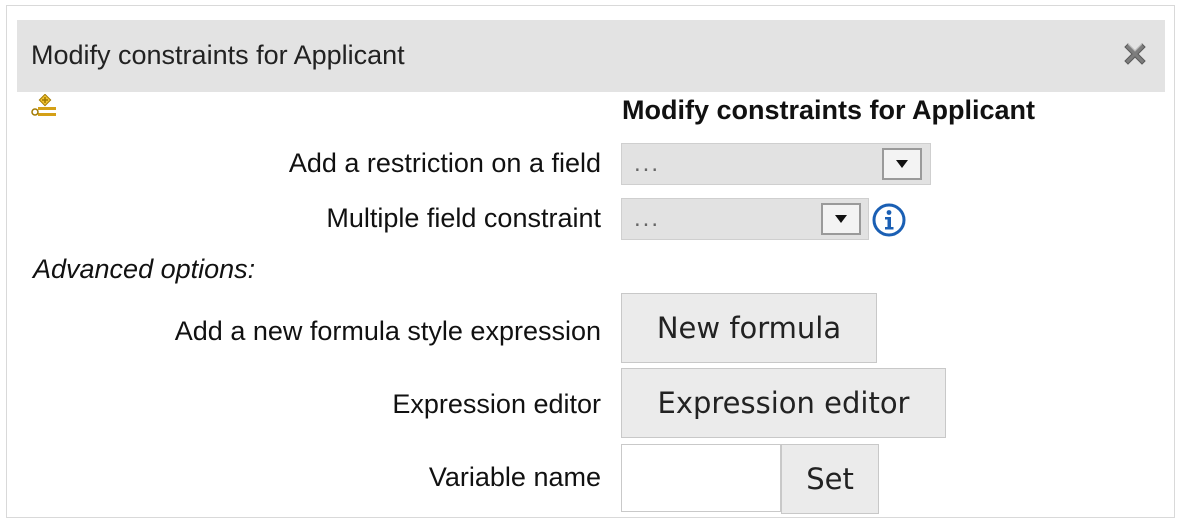  What do you see at coordinates (591, 56) in the screenshot?
I see `dialog-titlebar: Modify constraints for Applicant` at bounding box center [591, 56].